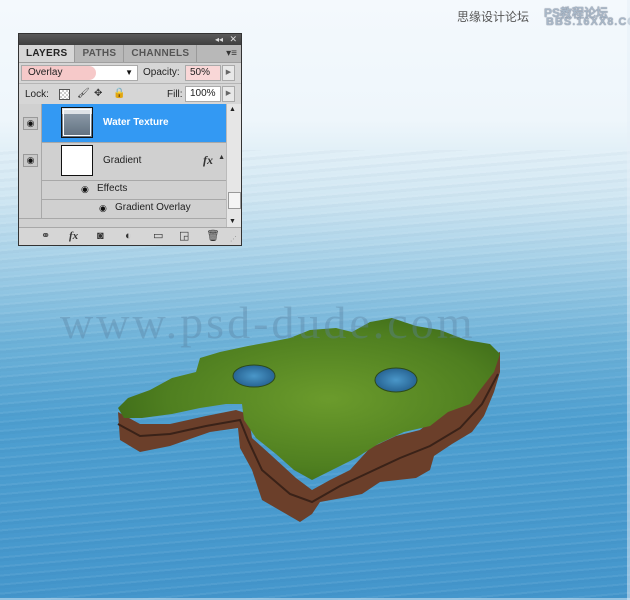 This screenshot has width=630, height=600. I want to click on layer-name: Gradient, so click(122, 160).